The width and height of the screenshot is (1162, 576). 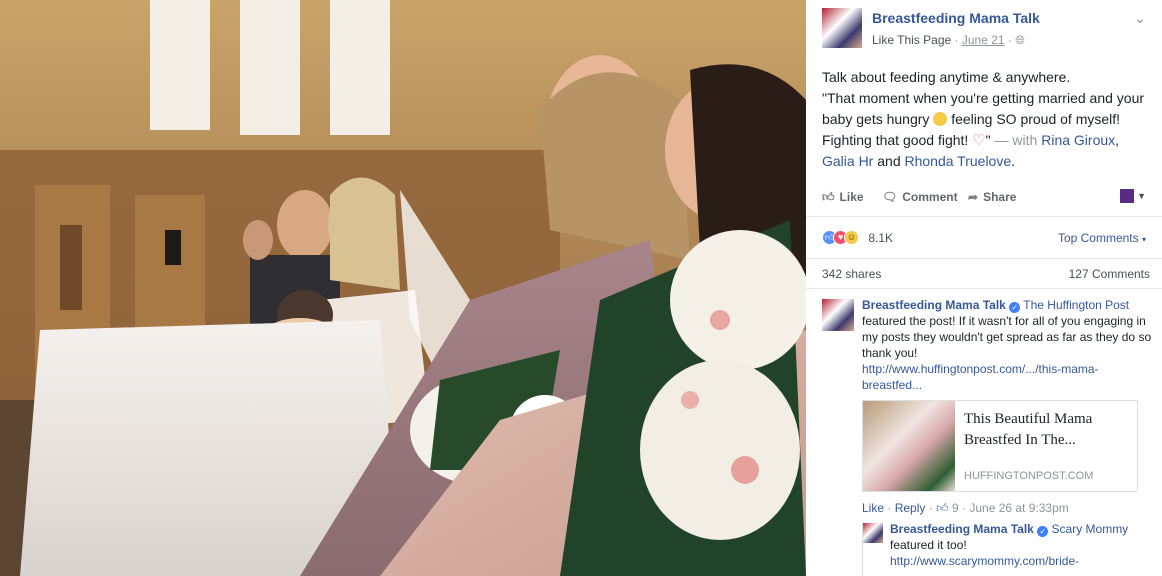 I want to click on like-button: 👍︎ Like, so click(x=843, y=197).